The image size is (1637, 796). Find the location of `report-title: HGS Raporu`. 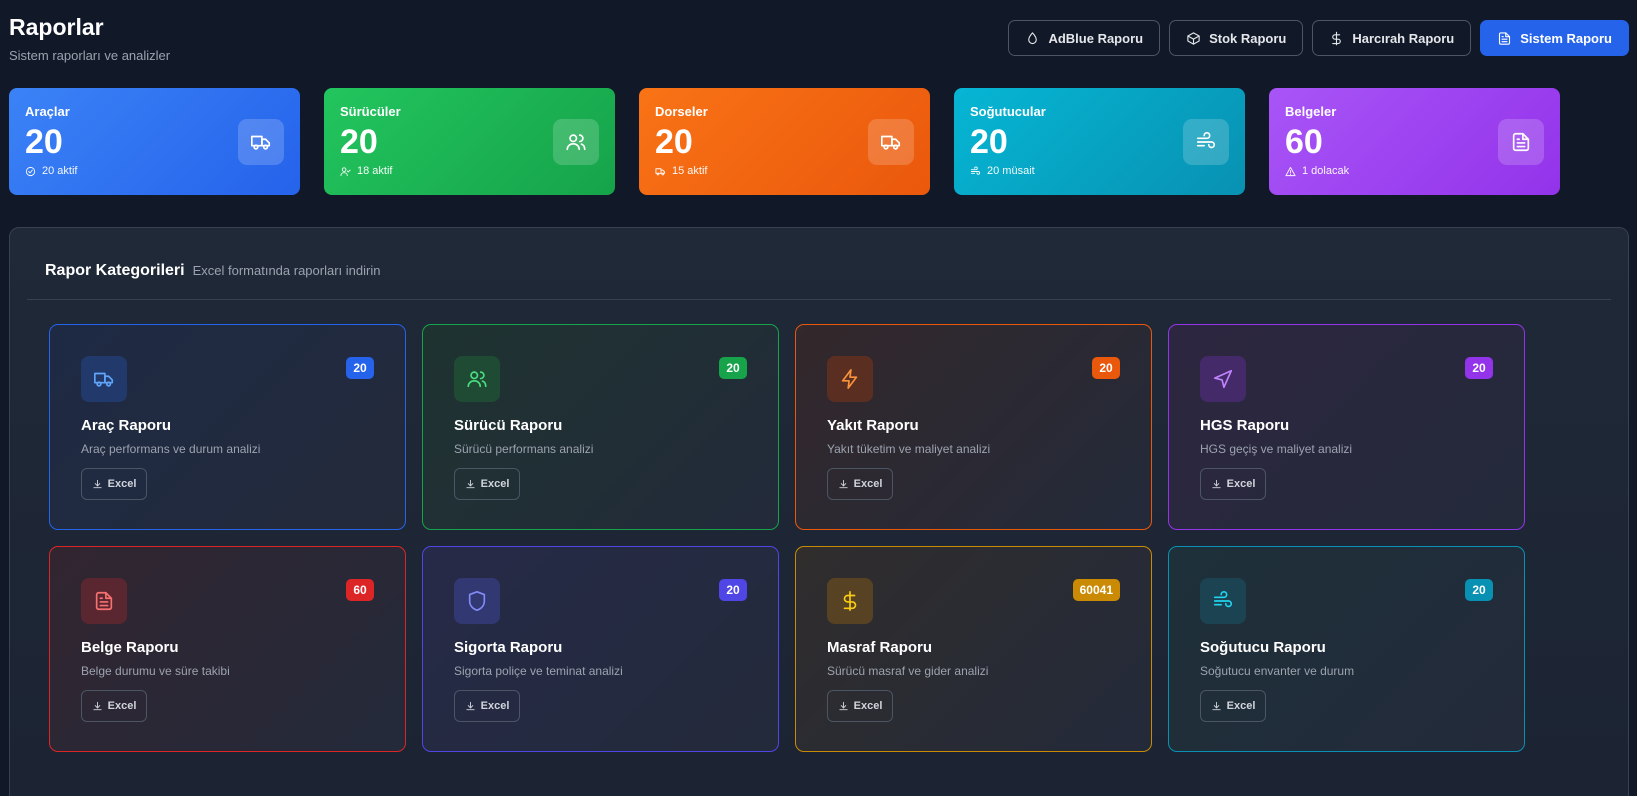

report-title: HGS Raporu is located at coordinates (1245, 425).